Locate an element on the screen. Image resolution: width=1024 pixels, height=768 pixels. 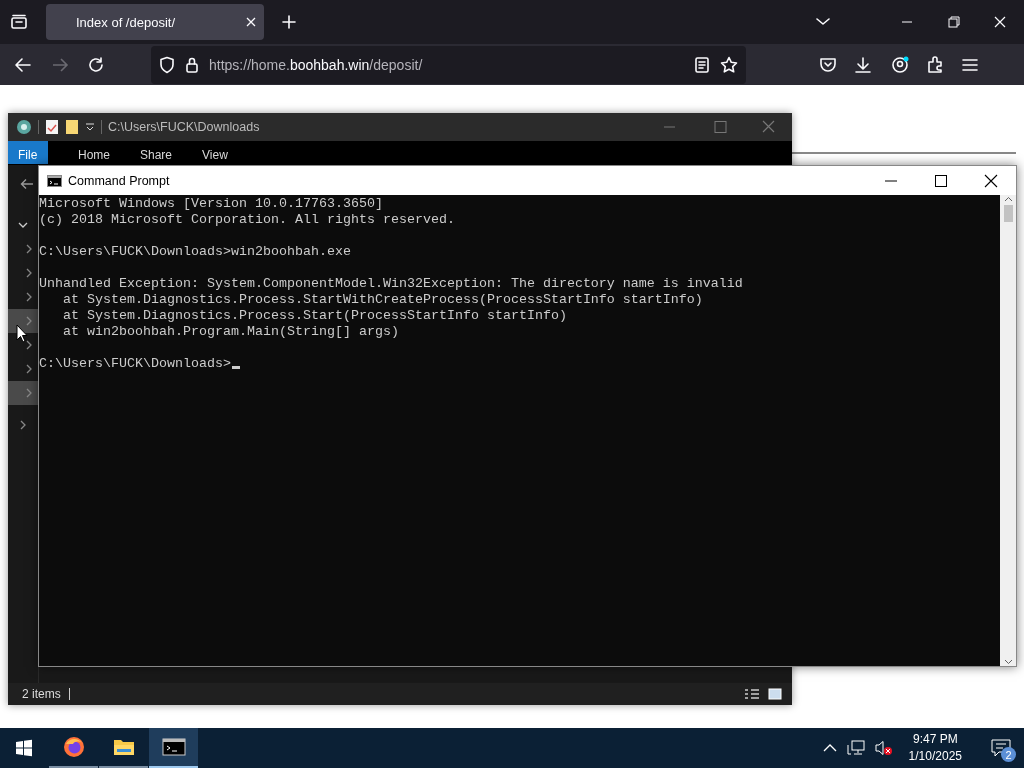
scroll-down-icon is located at coordinates (1008, 662).